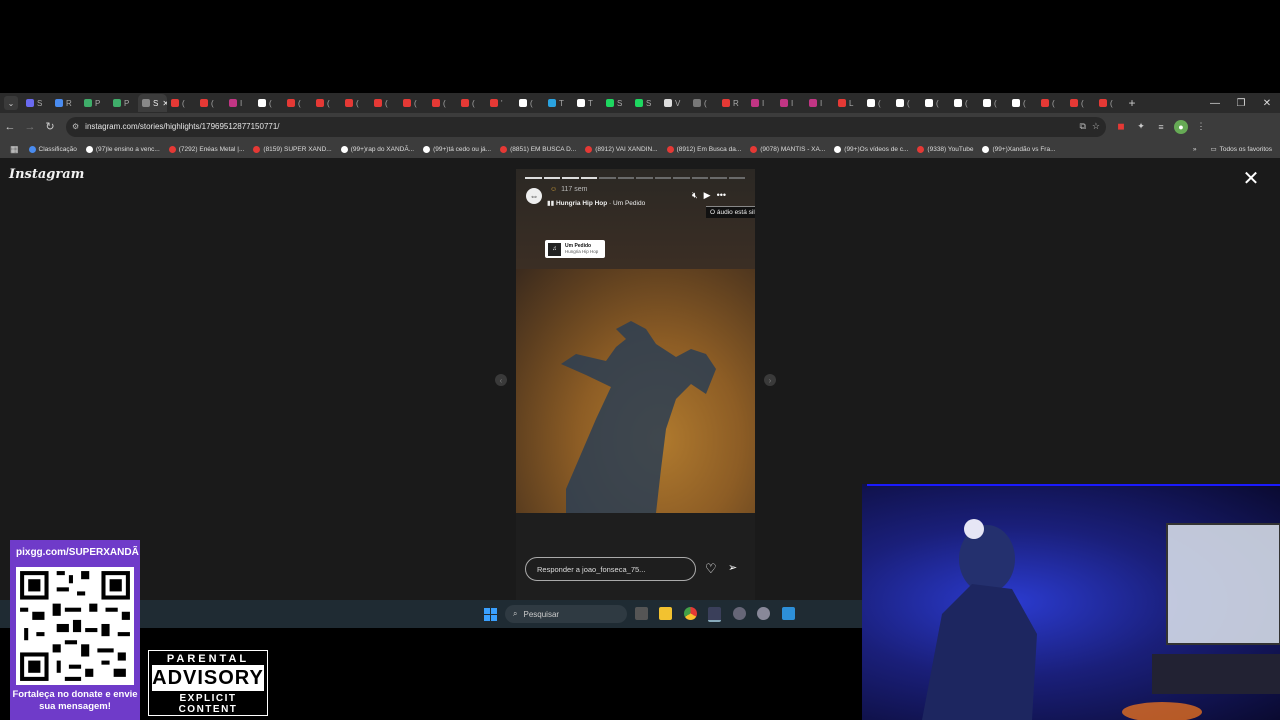 This screenshot has height=720, width=1280. I want to click on minimize-button: —, so click(1215, 103).